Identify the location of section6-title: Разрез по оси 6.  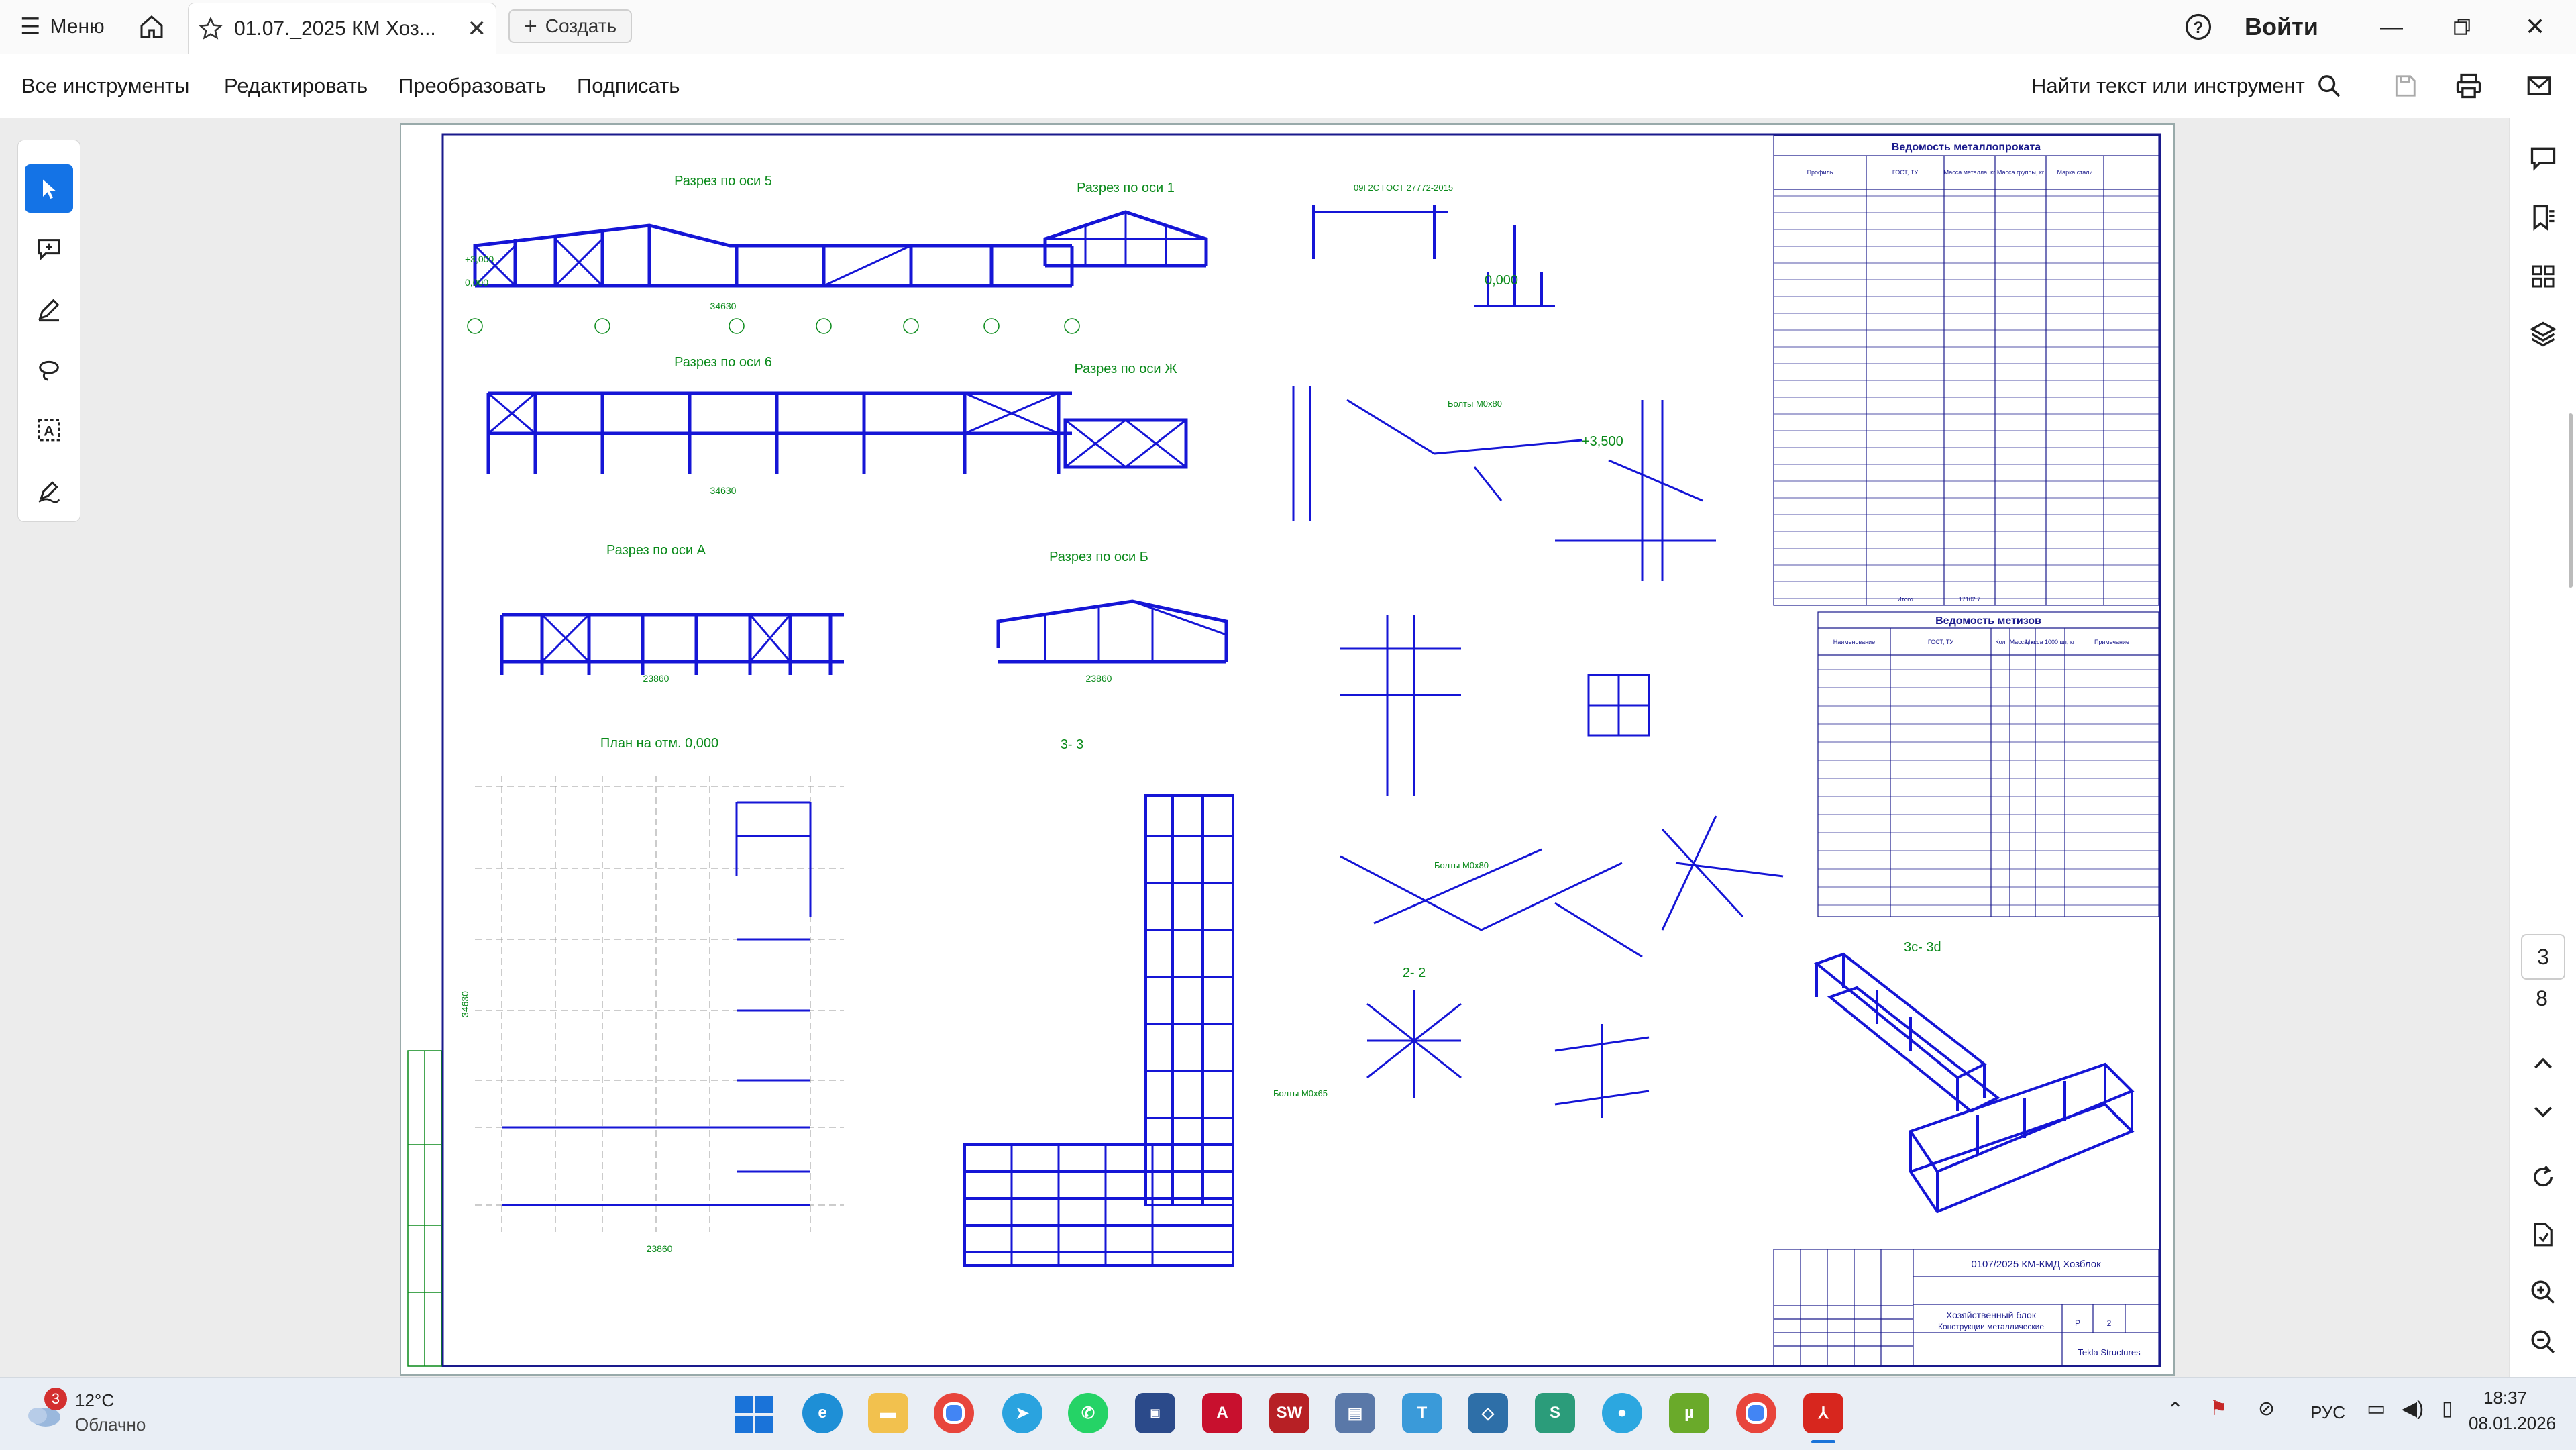
(723, 363).